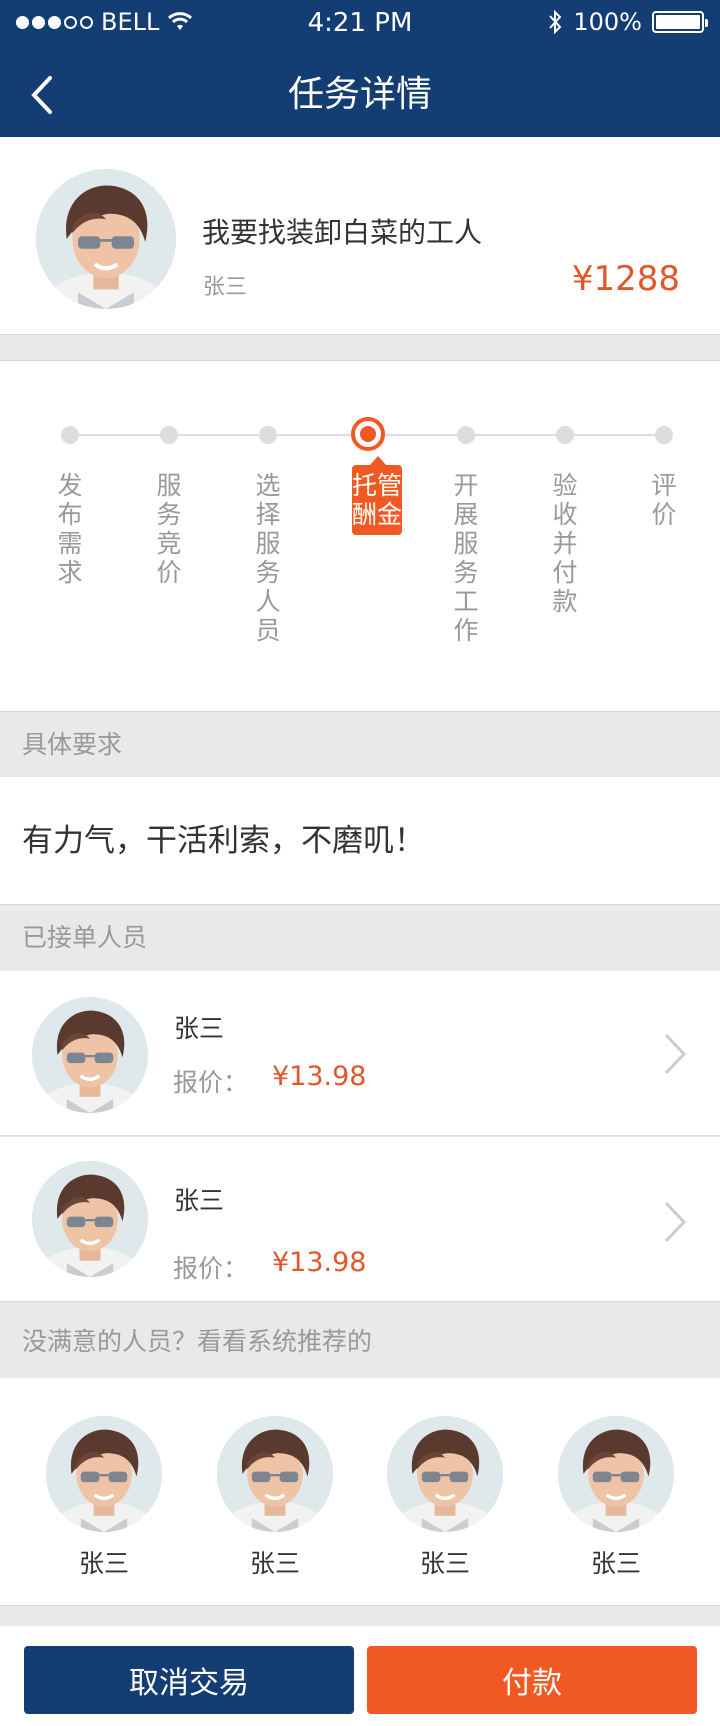  I want to click on progress-step-current: 托管酬金, so click(369, 537).